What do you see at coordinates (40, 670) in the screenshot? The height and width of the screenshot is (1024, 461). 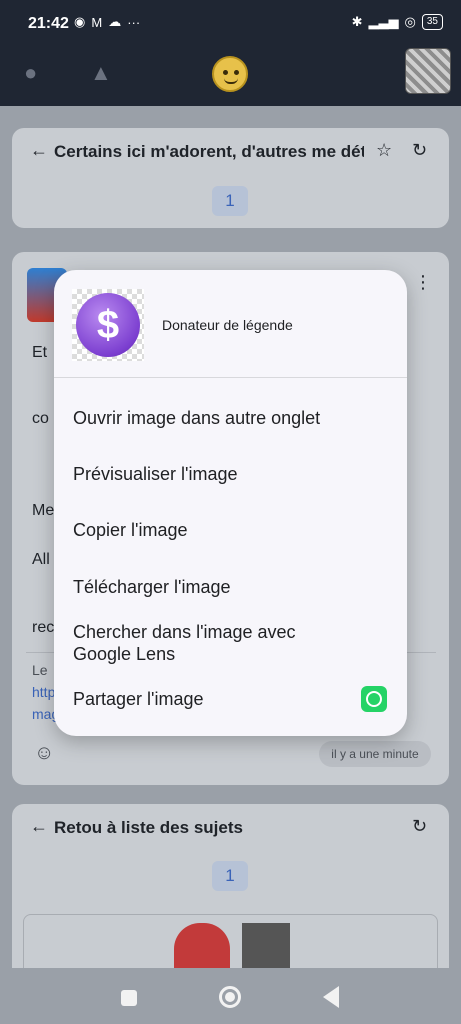 I see `post-footer-text: Le` at bounding box center [40, 670].